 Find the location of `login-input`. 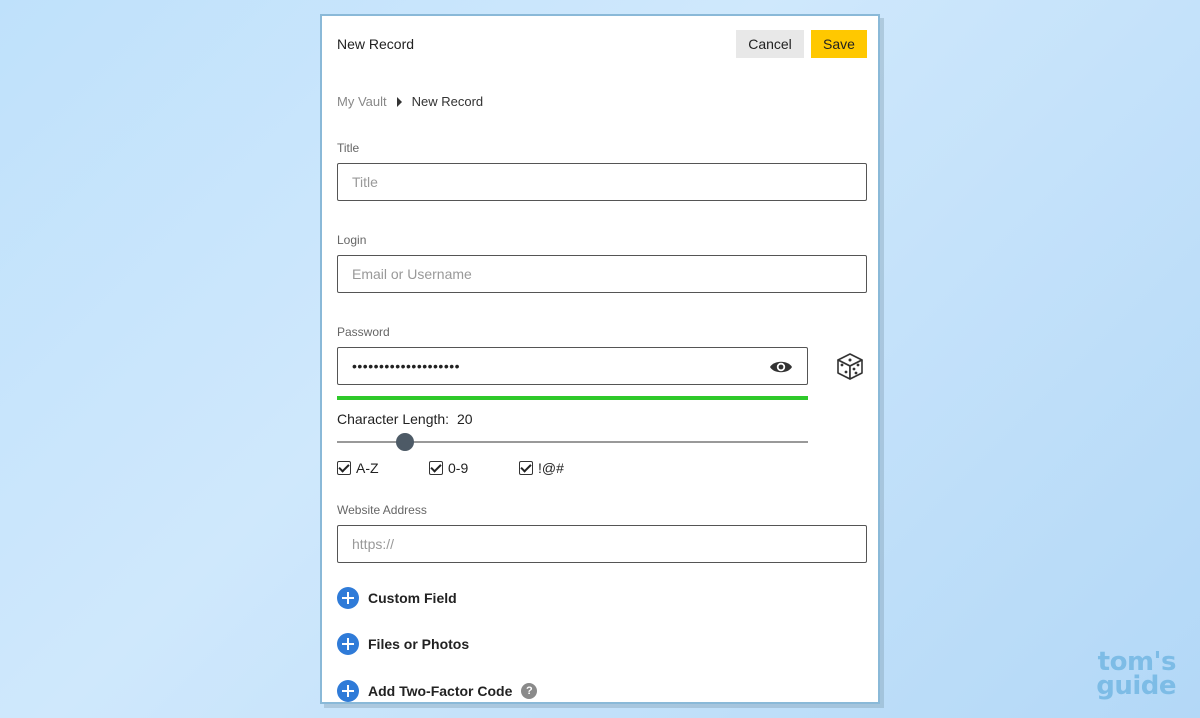

login-input is located at coordinates (602, 274).